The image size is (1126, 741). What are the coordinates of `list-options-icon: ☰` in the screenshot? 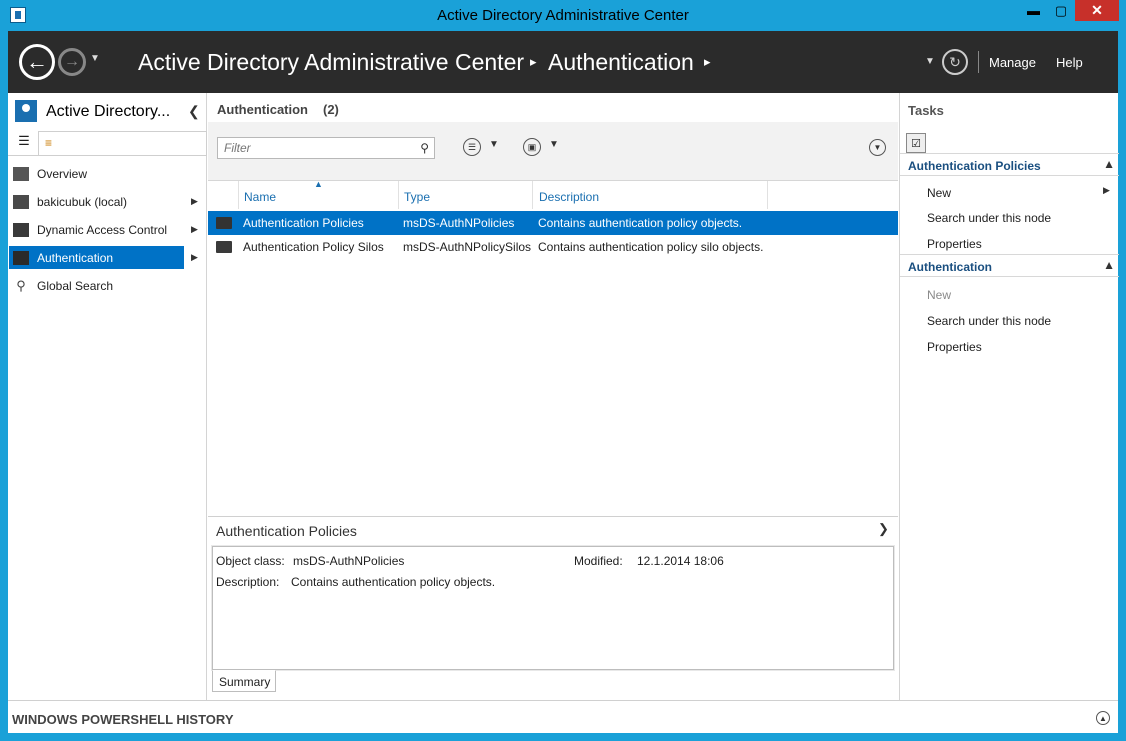 It's located at (472, 146).